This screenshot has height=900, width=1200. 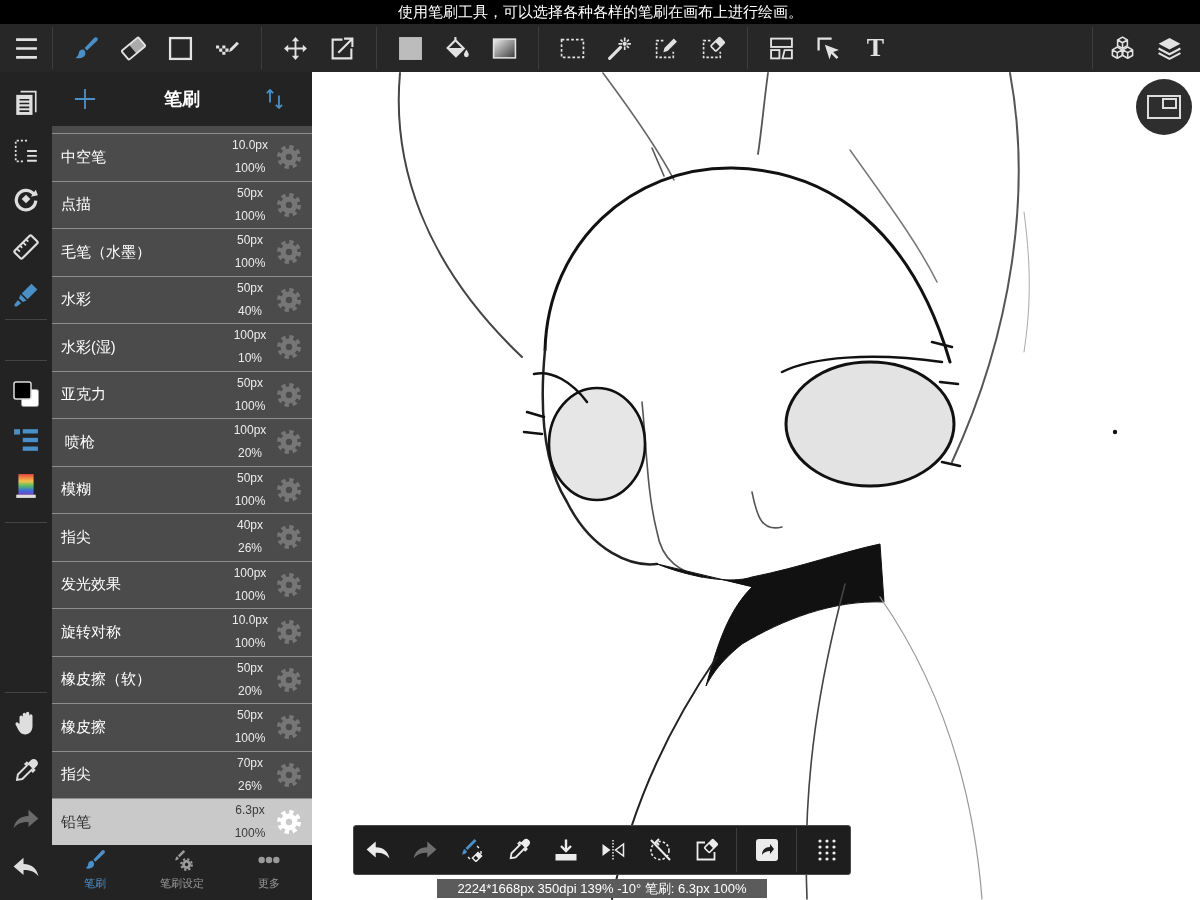 I want to click on menu-icon, so click(x=26, y=48).